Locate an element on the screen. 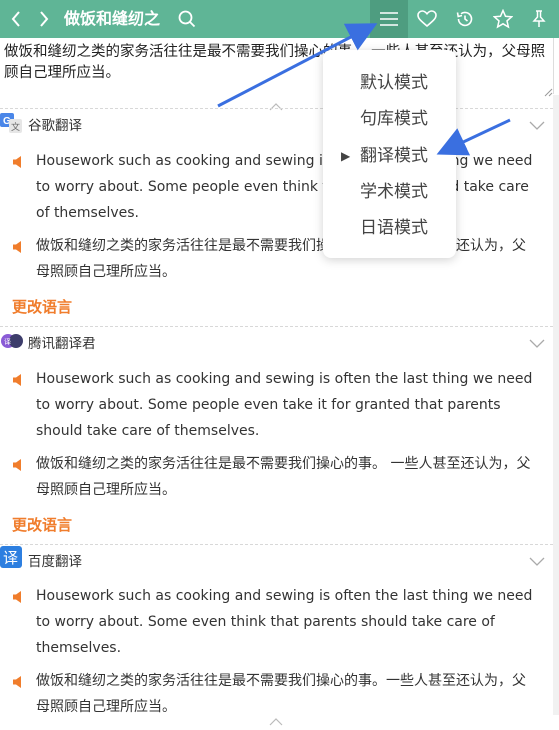 Image resolution: width=559 pixels, height=730 pixels. annotation-arrows is located at coordinates (364, 89).